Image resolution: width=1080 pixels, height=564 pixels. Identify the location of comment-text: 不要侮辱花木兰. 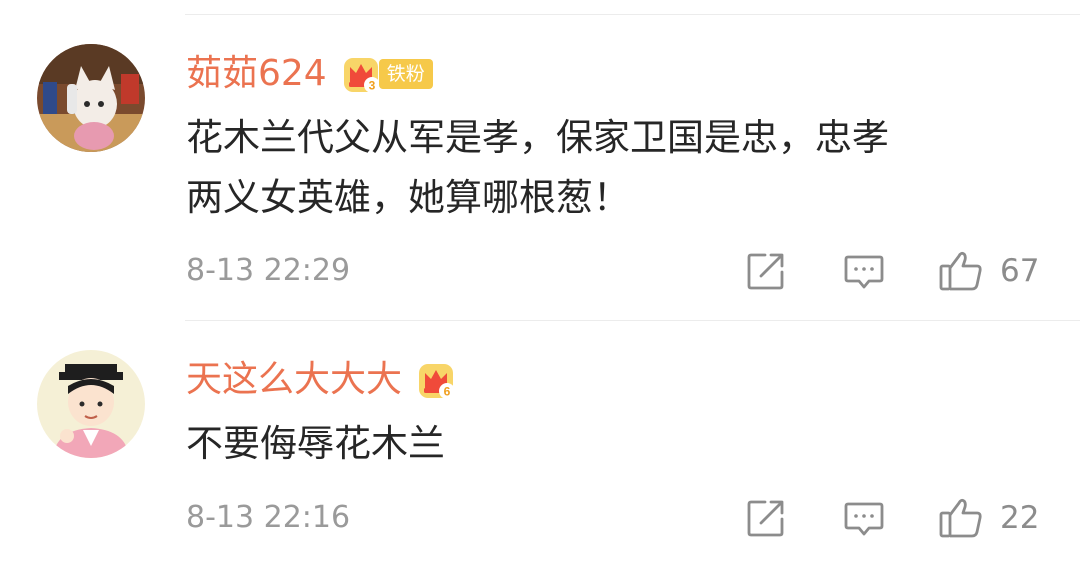
(315, 443).